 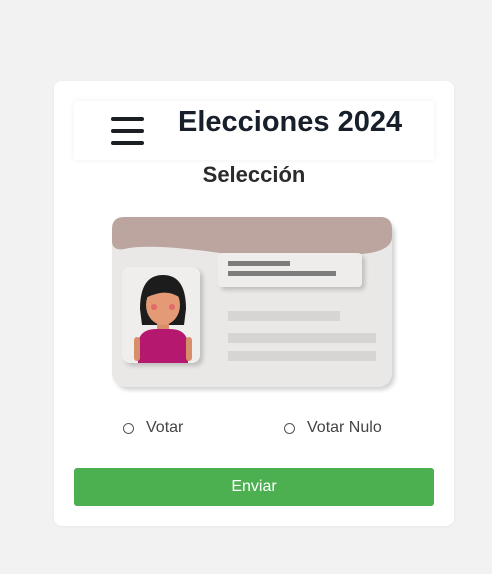 What do you see at coordinates (290, 270) in the screenshot?
I see `info-tag` at bounding box center [290, 270].